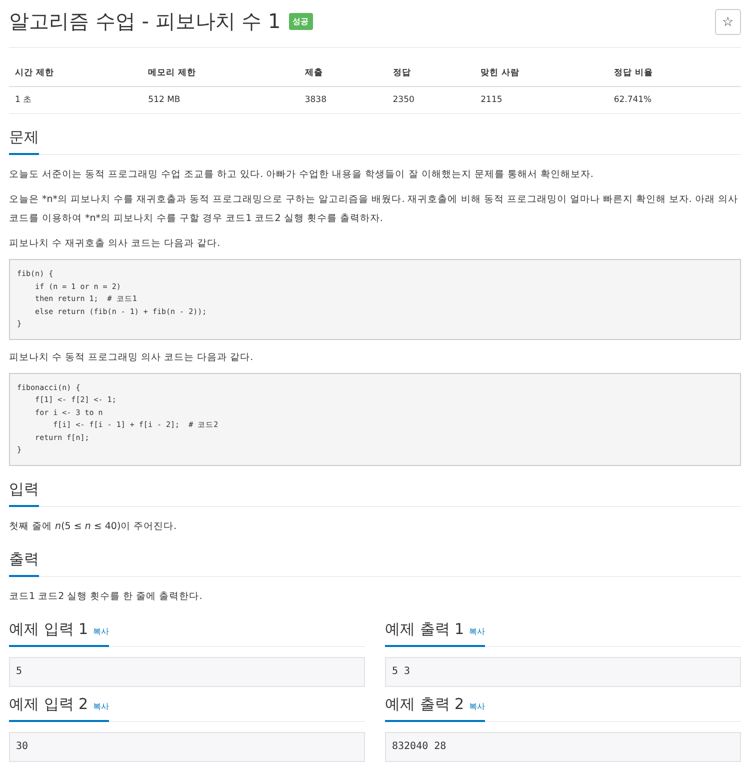 The width and height of the screenshot is (750, 766). I want to click on table-cell: 1 초, so click(75, 100).